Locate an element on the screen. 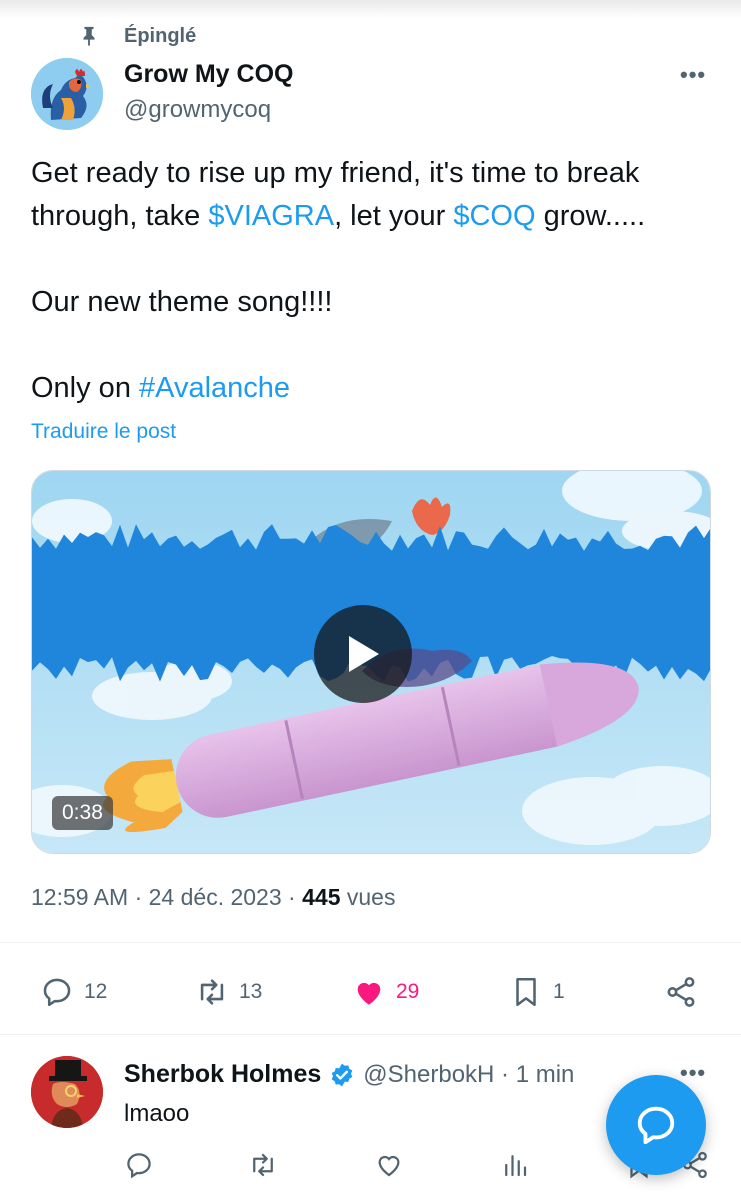 This screenshot has width=741, height=1200. rooster-tophat-avatar-icon is located at coordinates (67, 1092).